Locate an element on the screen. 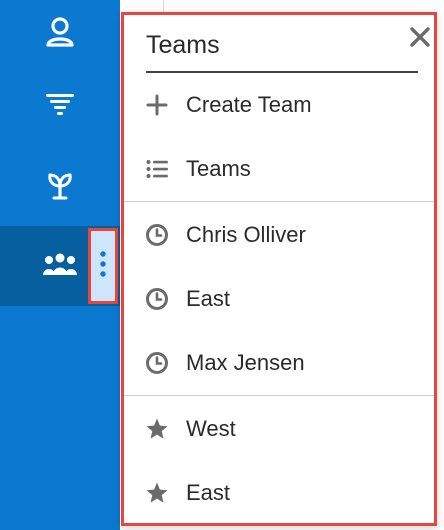 This screenshot has height=530, width=444. favorite-item: West is located at coordinates (279, 429).